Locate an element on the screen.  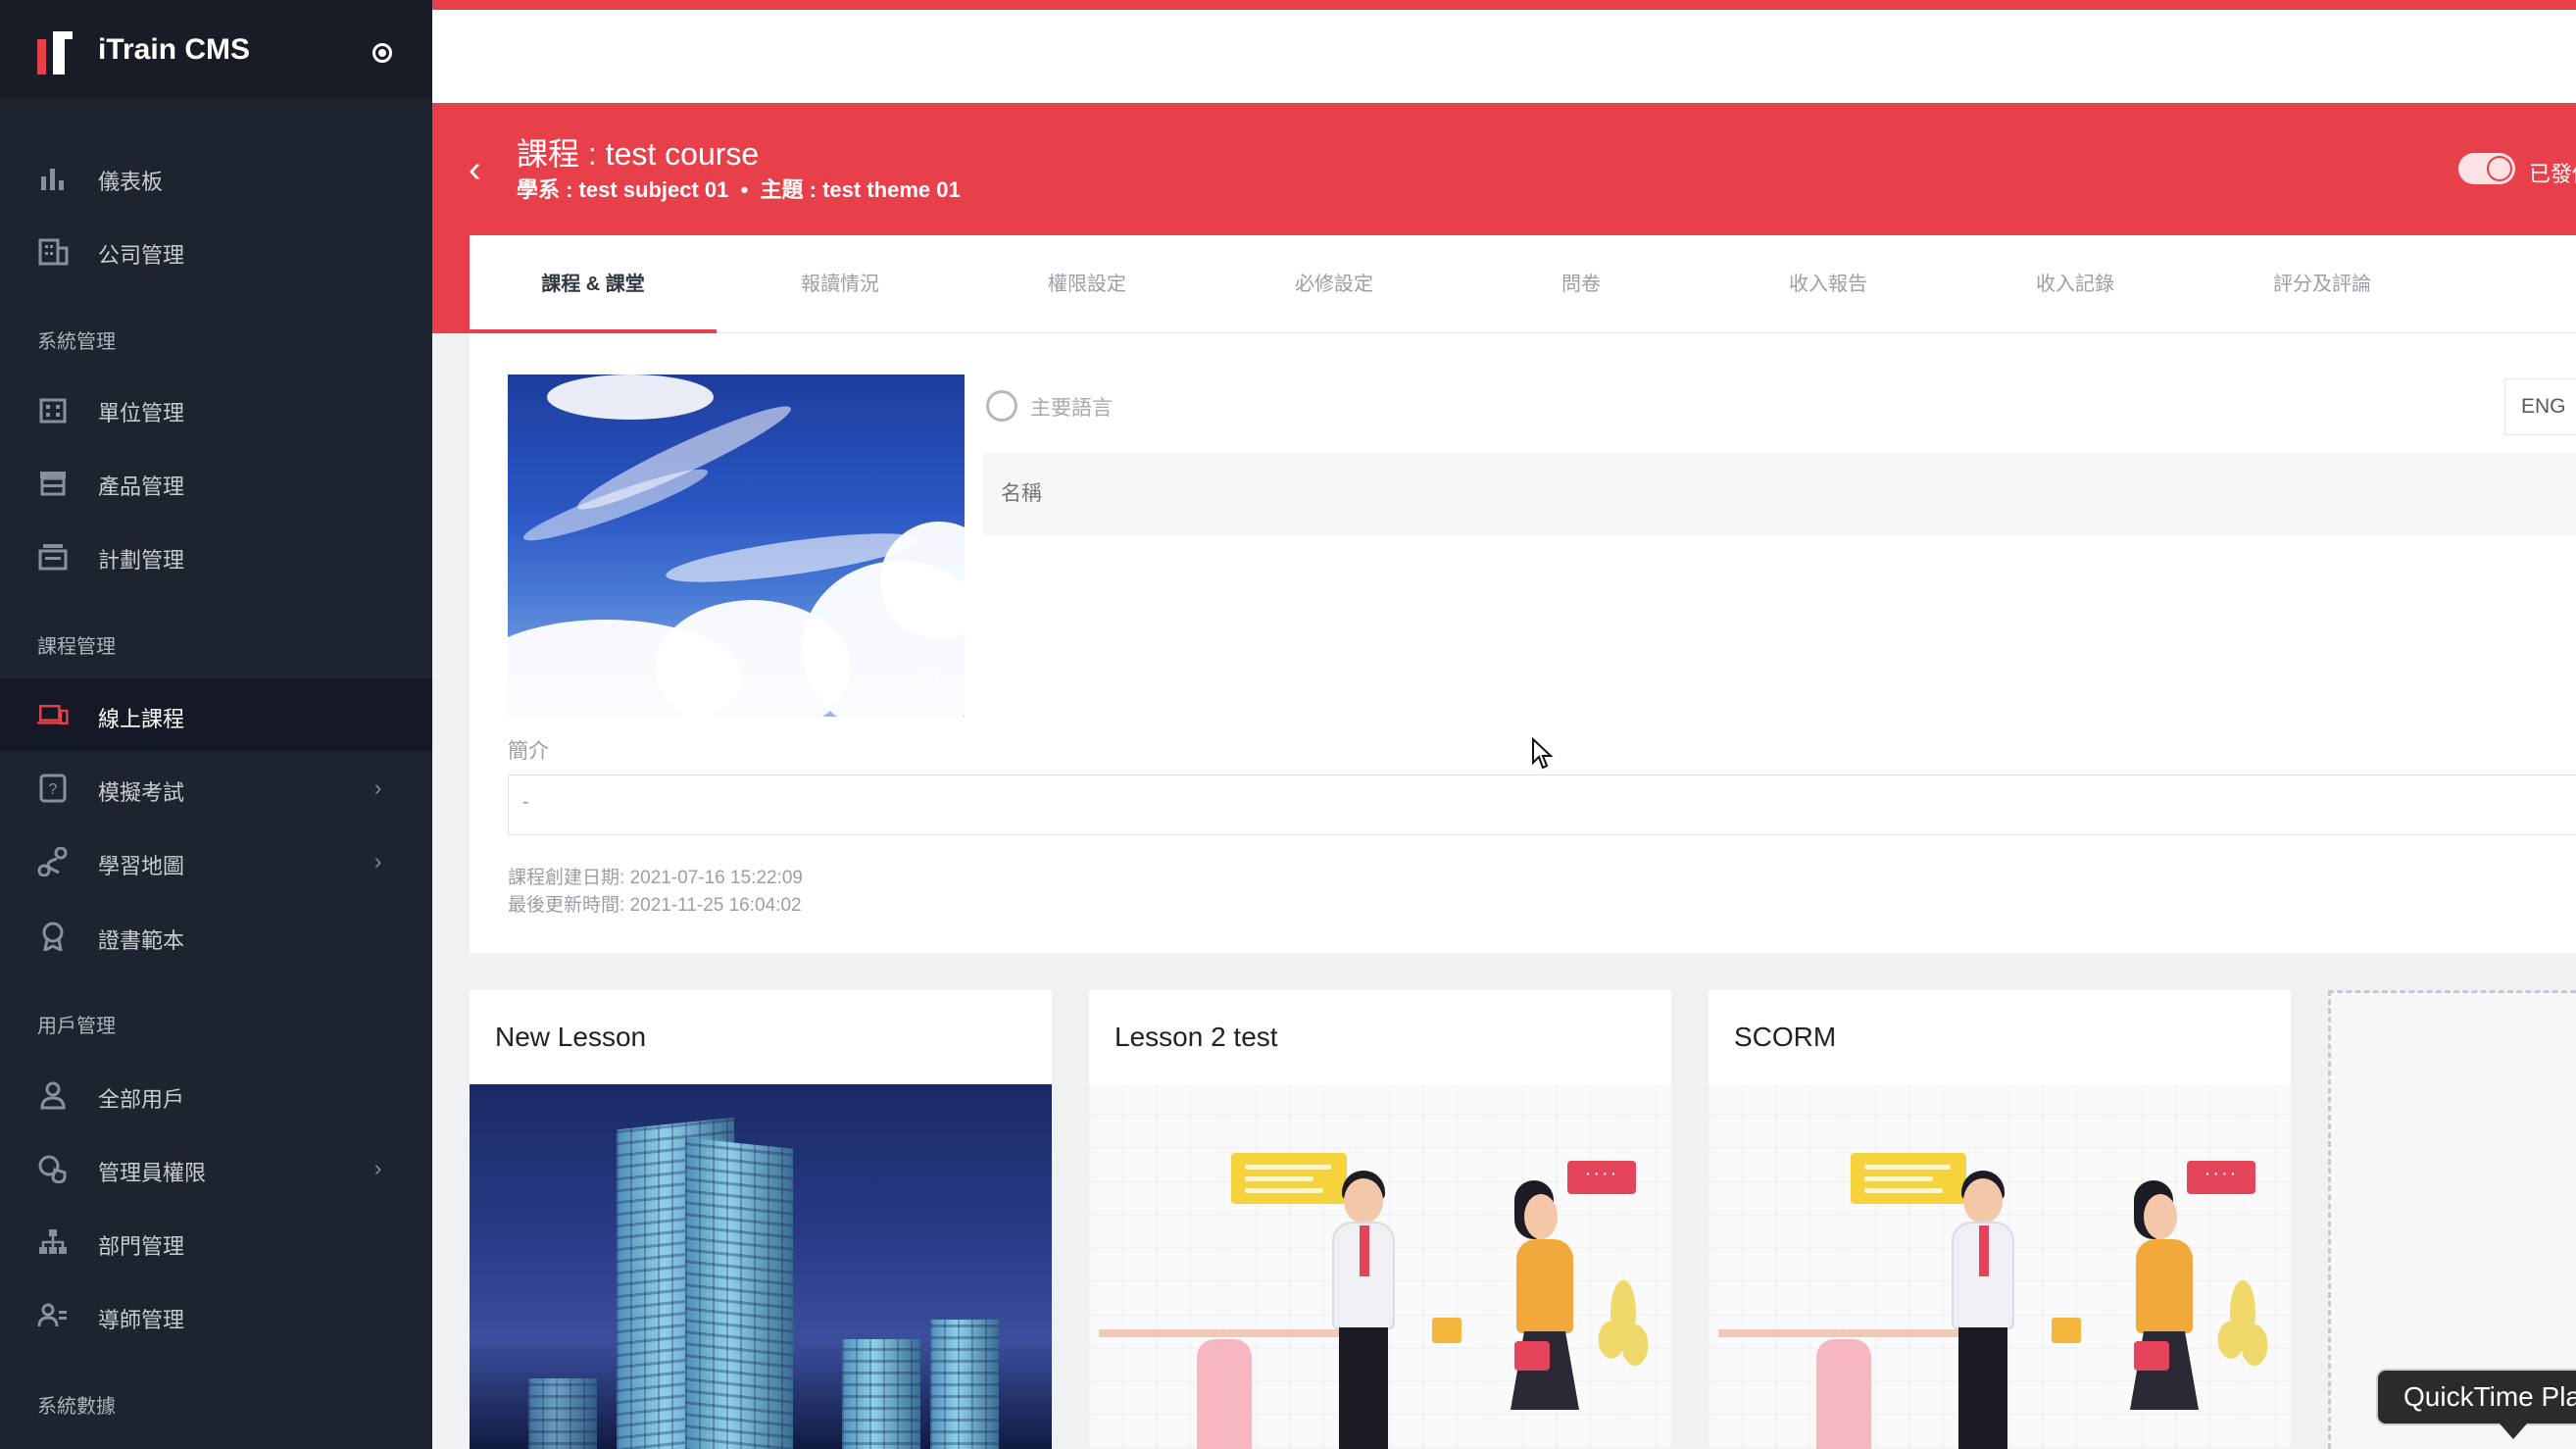
sidebar-item-label: 公司管理 is located at coordinates (141, 255).